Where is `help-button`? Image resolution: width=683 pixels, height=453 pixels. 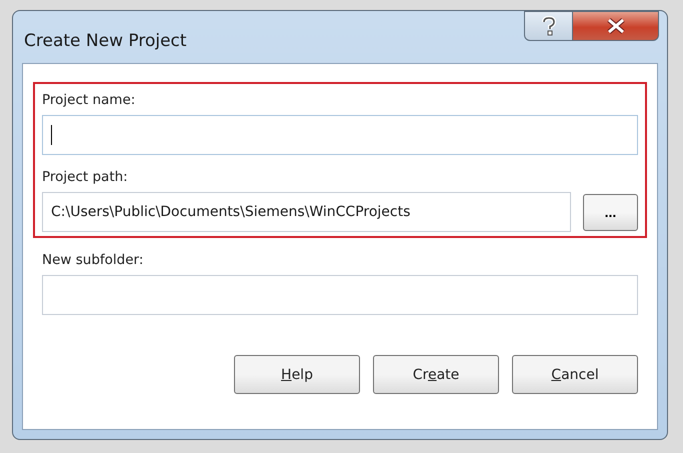
help-button is located at coordinates (548, 26).